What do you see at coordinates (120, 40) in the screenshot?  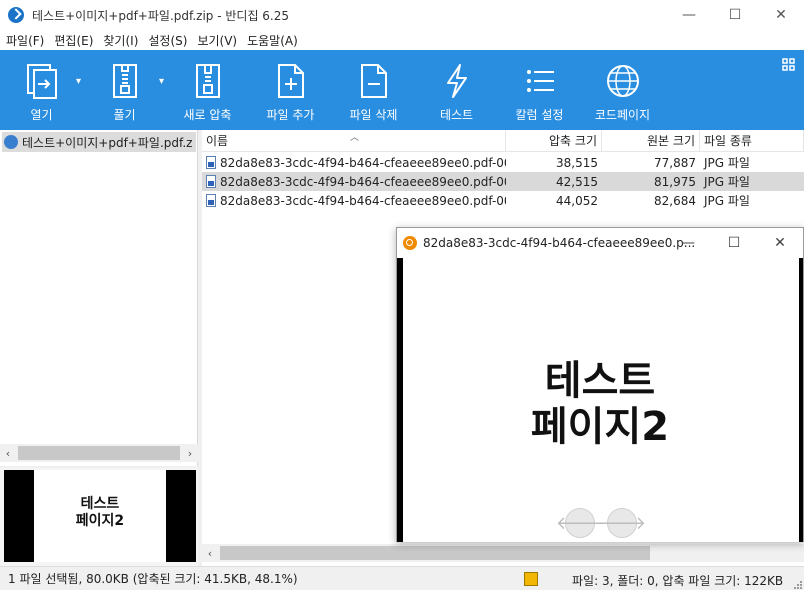 I see `menu-find: 찾기(I)` at bounding box center [120, 40].